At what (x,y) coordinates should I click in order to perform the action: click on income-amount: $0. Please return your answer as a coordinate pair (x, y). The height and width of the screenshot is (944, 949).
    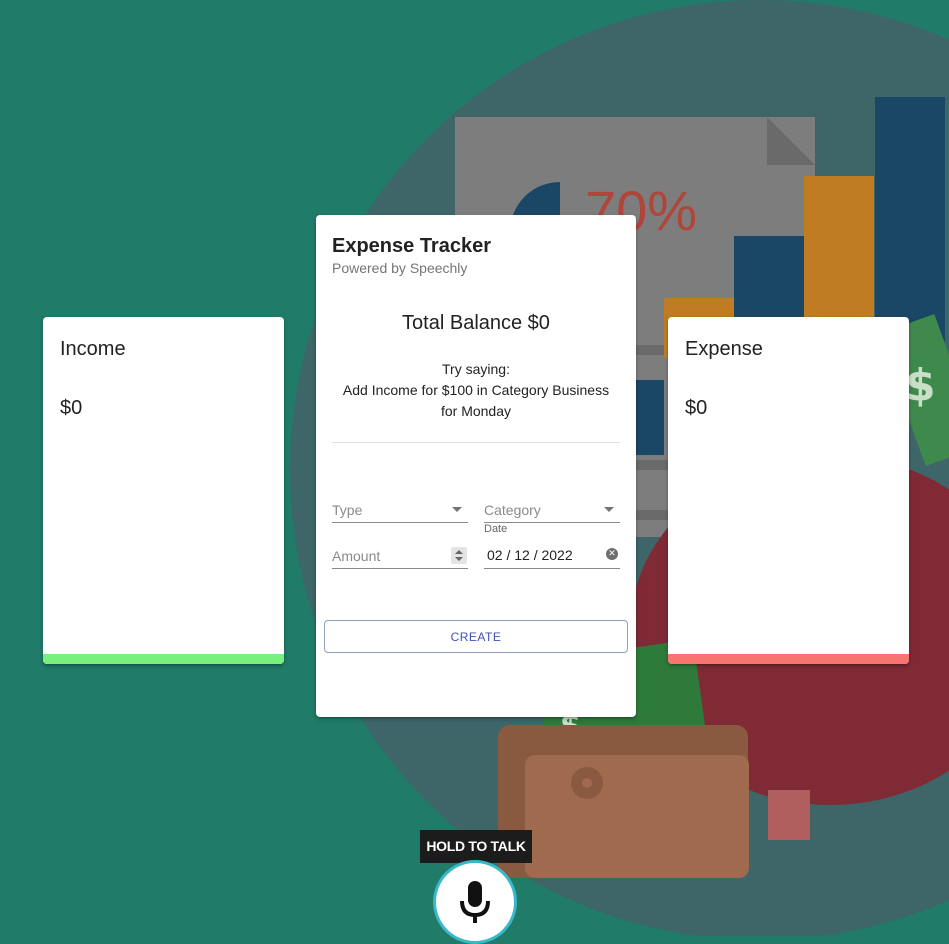
    Looking at the image, I should click on (71, 408).